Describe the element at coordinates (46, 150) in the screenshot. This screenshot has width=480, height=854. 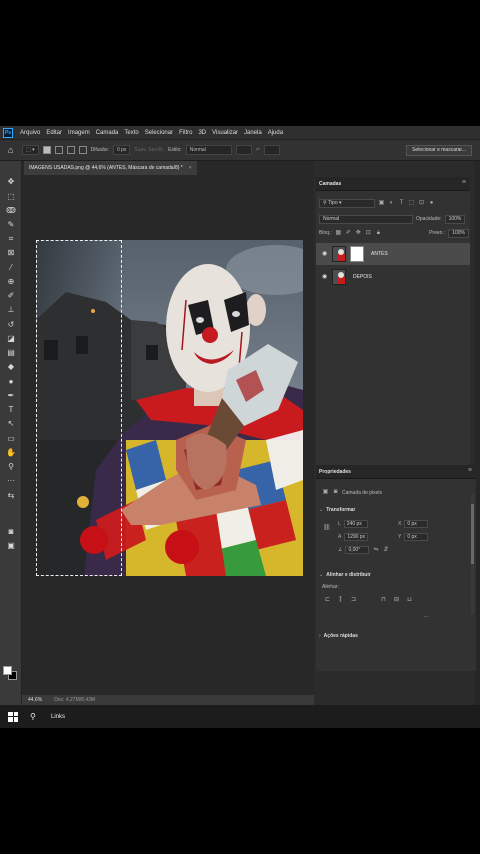
I see `new-selection-icon` at that location.